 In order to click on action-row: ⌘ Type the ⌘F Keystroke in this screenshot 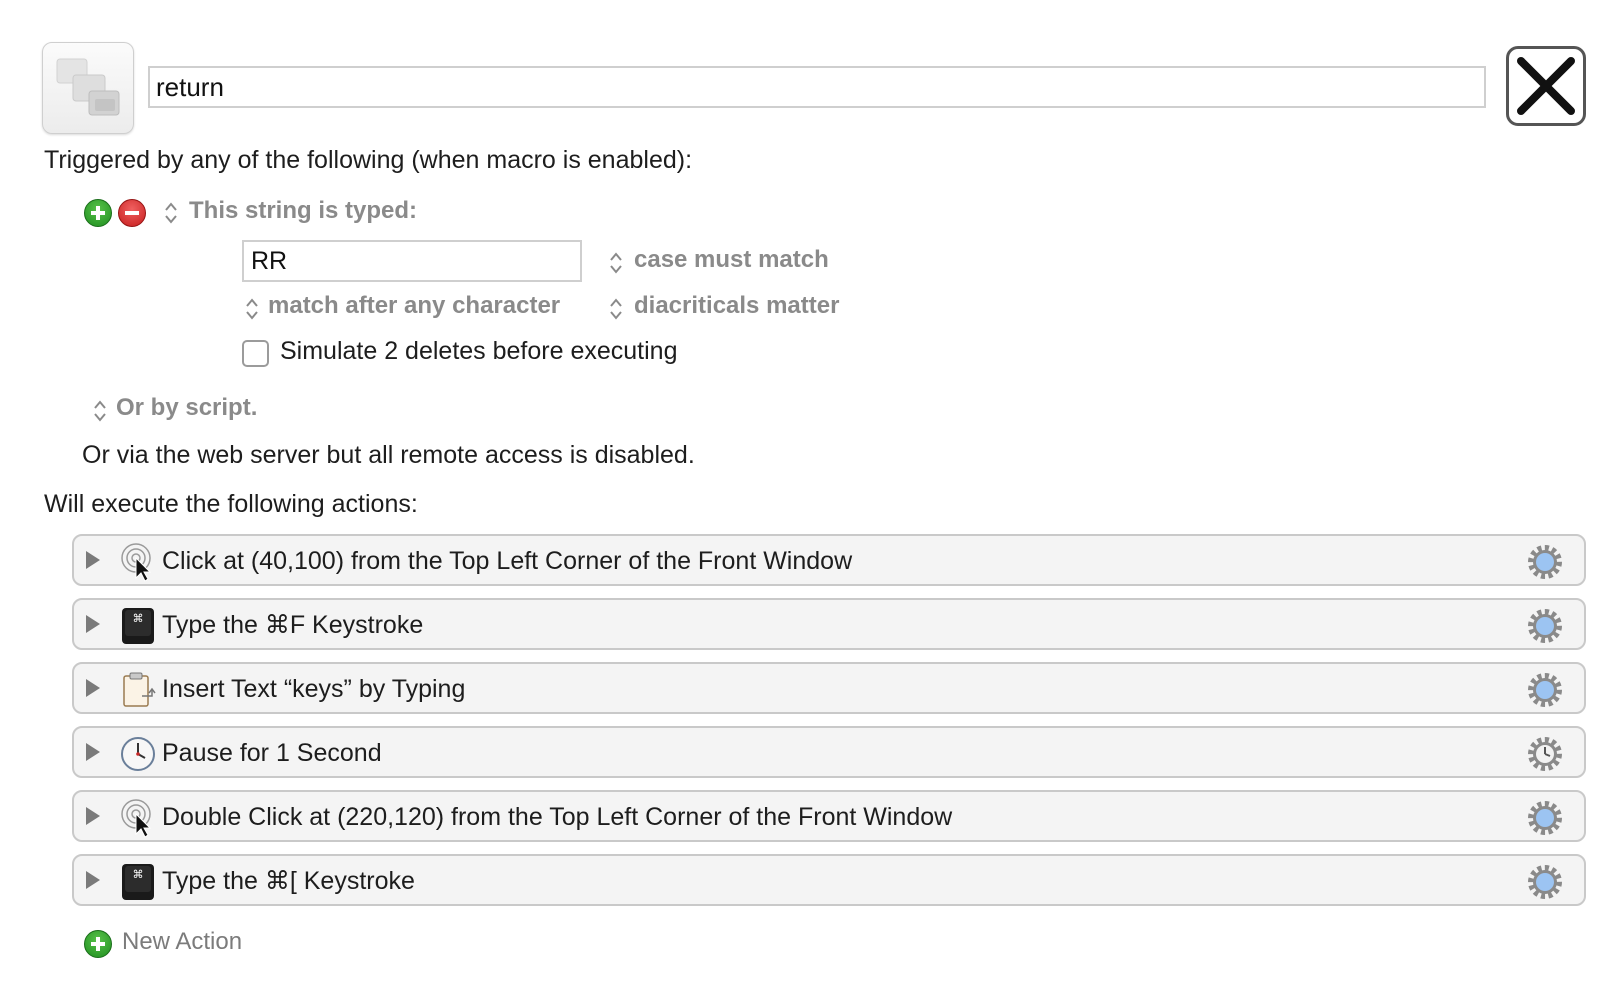, I will do `click(829, 624)`.